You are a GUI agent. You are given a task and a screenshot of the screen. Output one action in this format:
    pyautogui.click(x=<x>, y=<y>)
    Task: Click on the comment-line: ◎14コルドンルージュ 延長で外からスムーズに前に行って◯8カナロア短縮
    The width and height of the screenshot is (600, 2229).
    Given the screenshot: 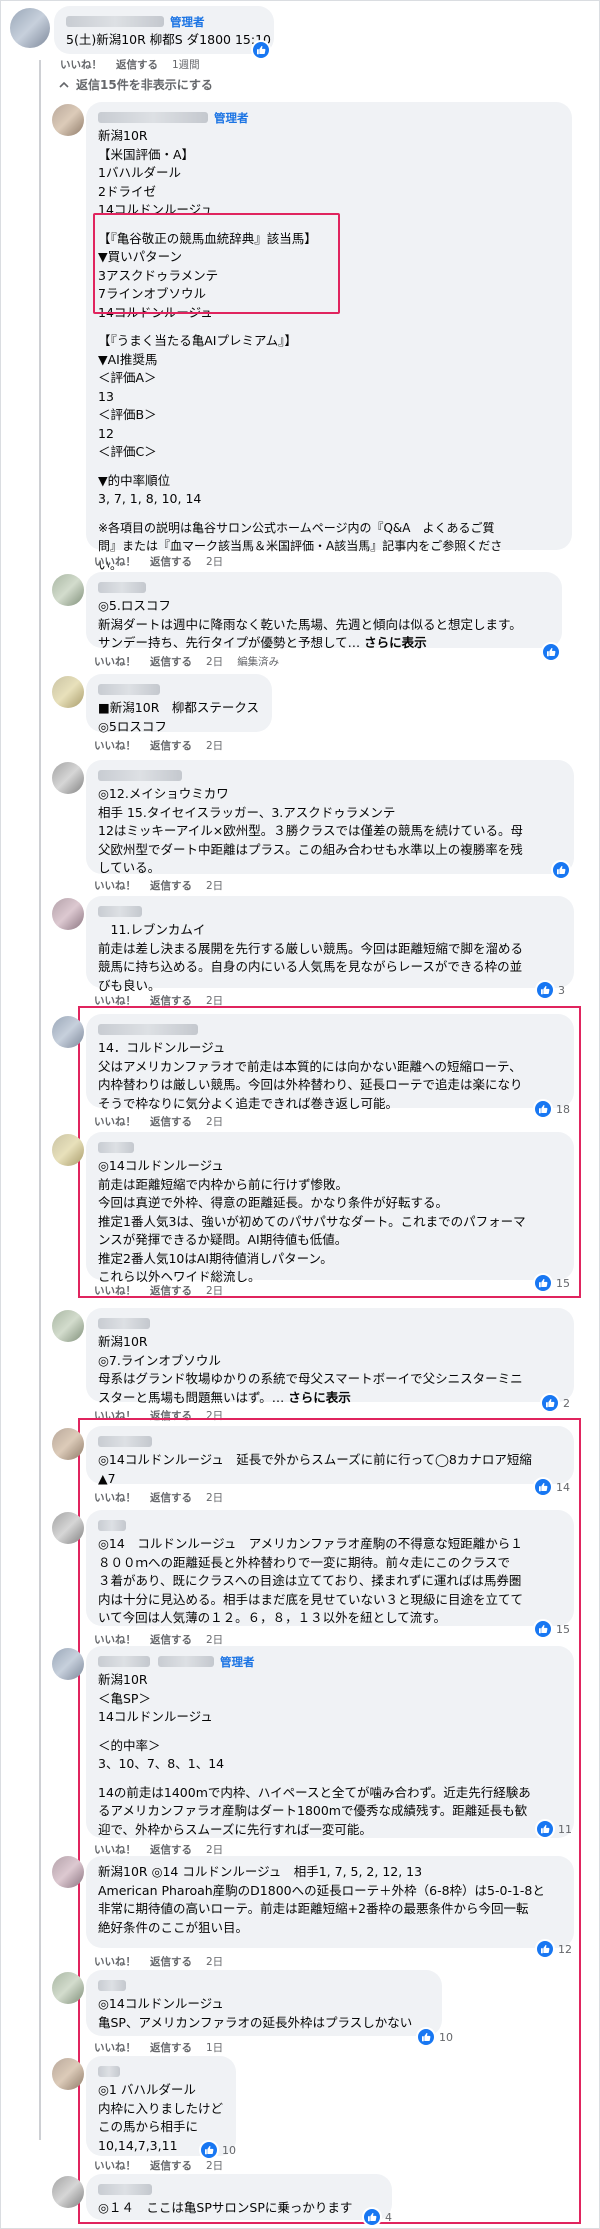 What is the action you would take?
    pyautogui.click(x=315, y=1459)
    